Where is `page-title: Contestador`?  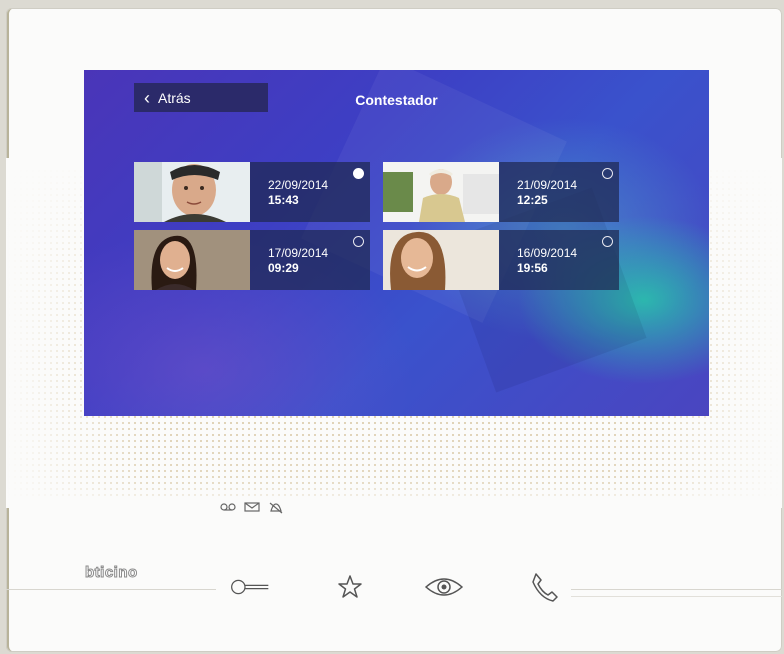
page-title: Contestador is located at coordinates (396, 100).